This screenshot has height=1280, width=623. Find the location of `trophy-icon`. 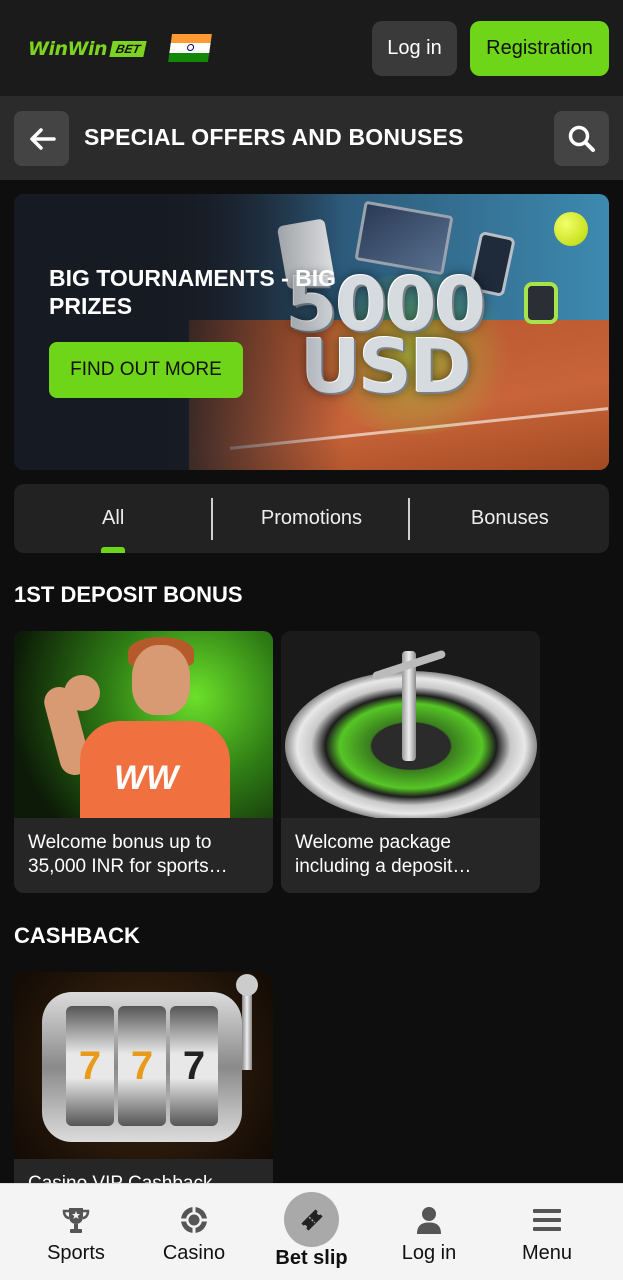

trophy-icon is located at coordinates (76, 1220).